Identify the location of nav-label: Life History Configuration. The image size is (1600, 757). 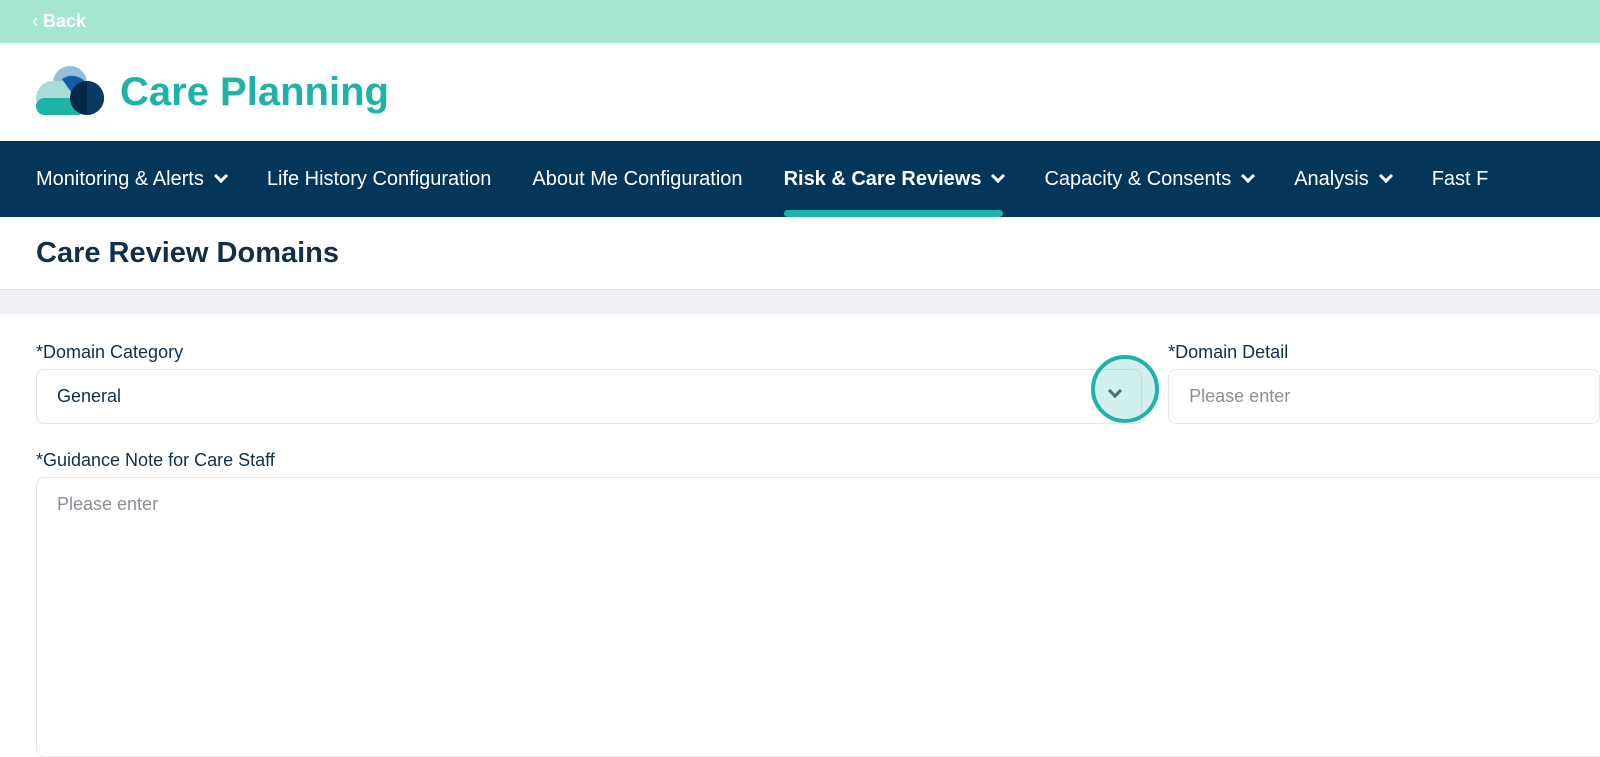
(379, 178).